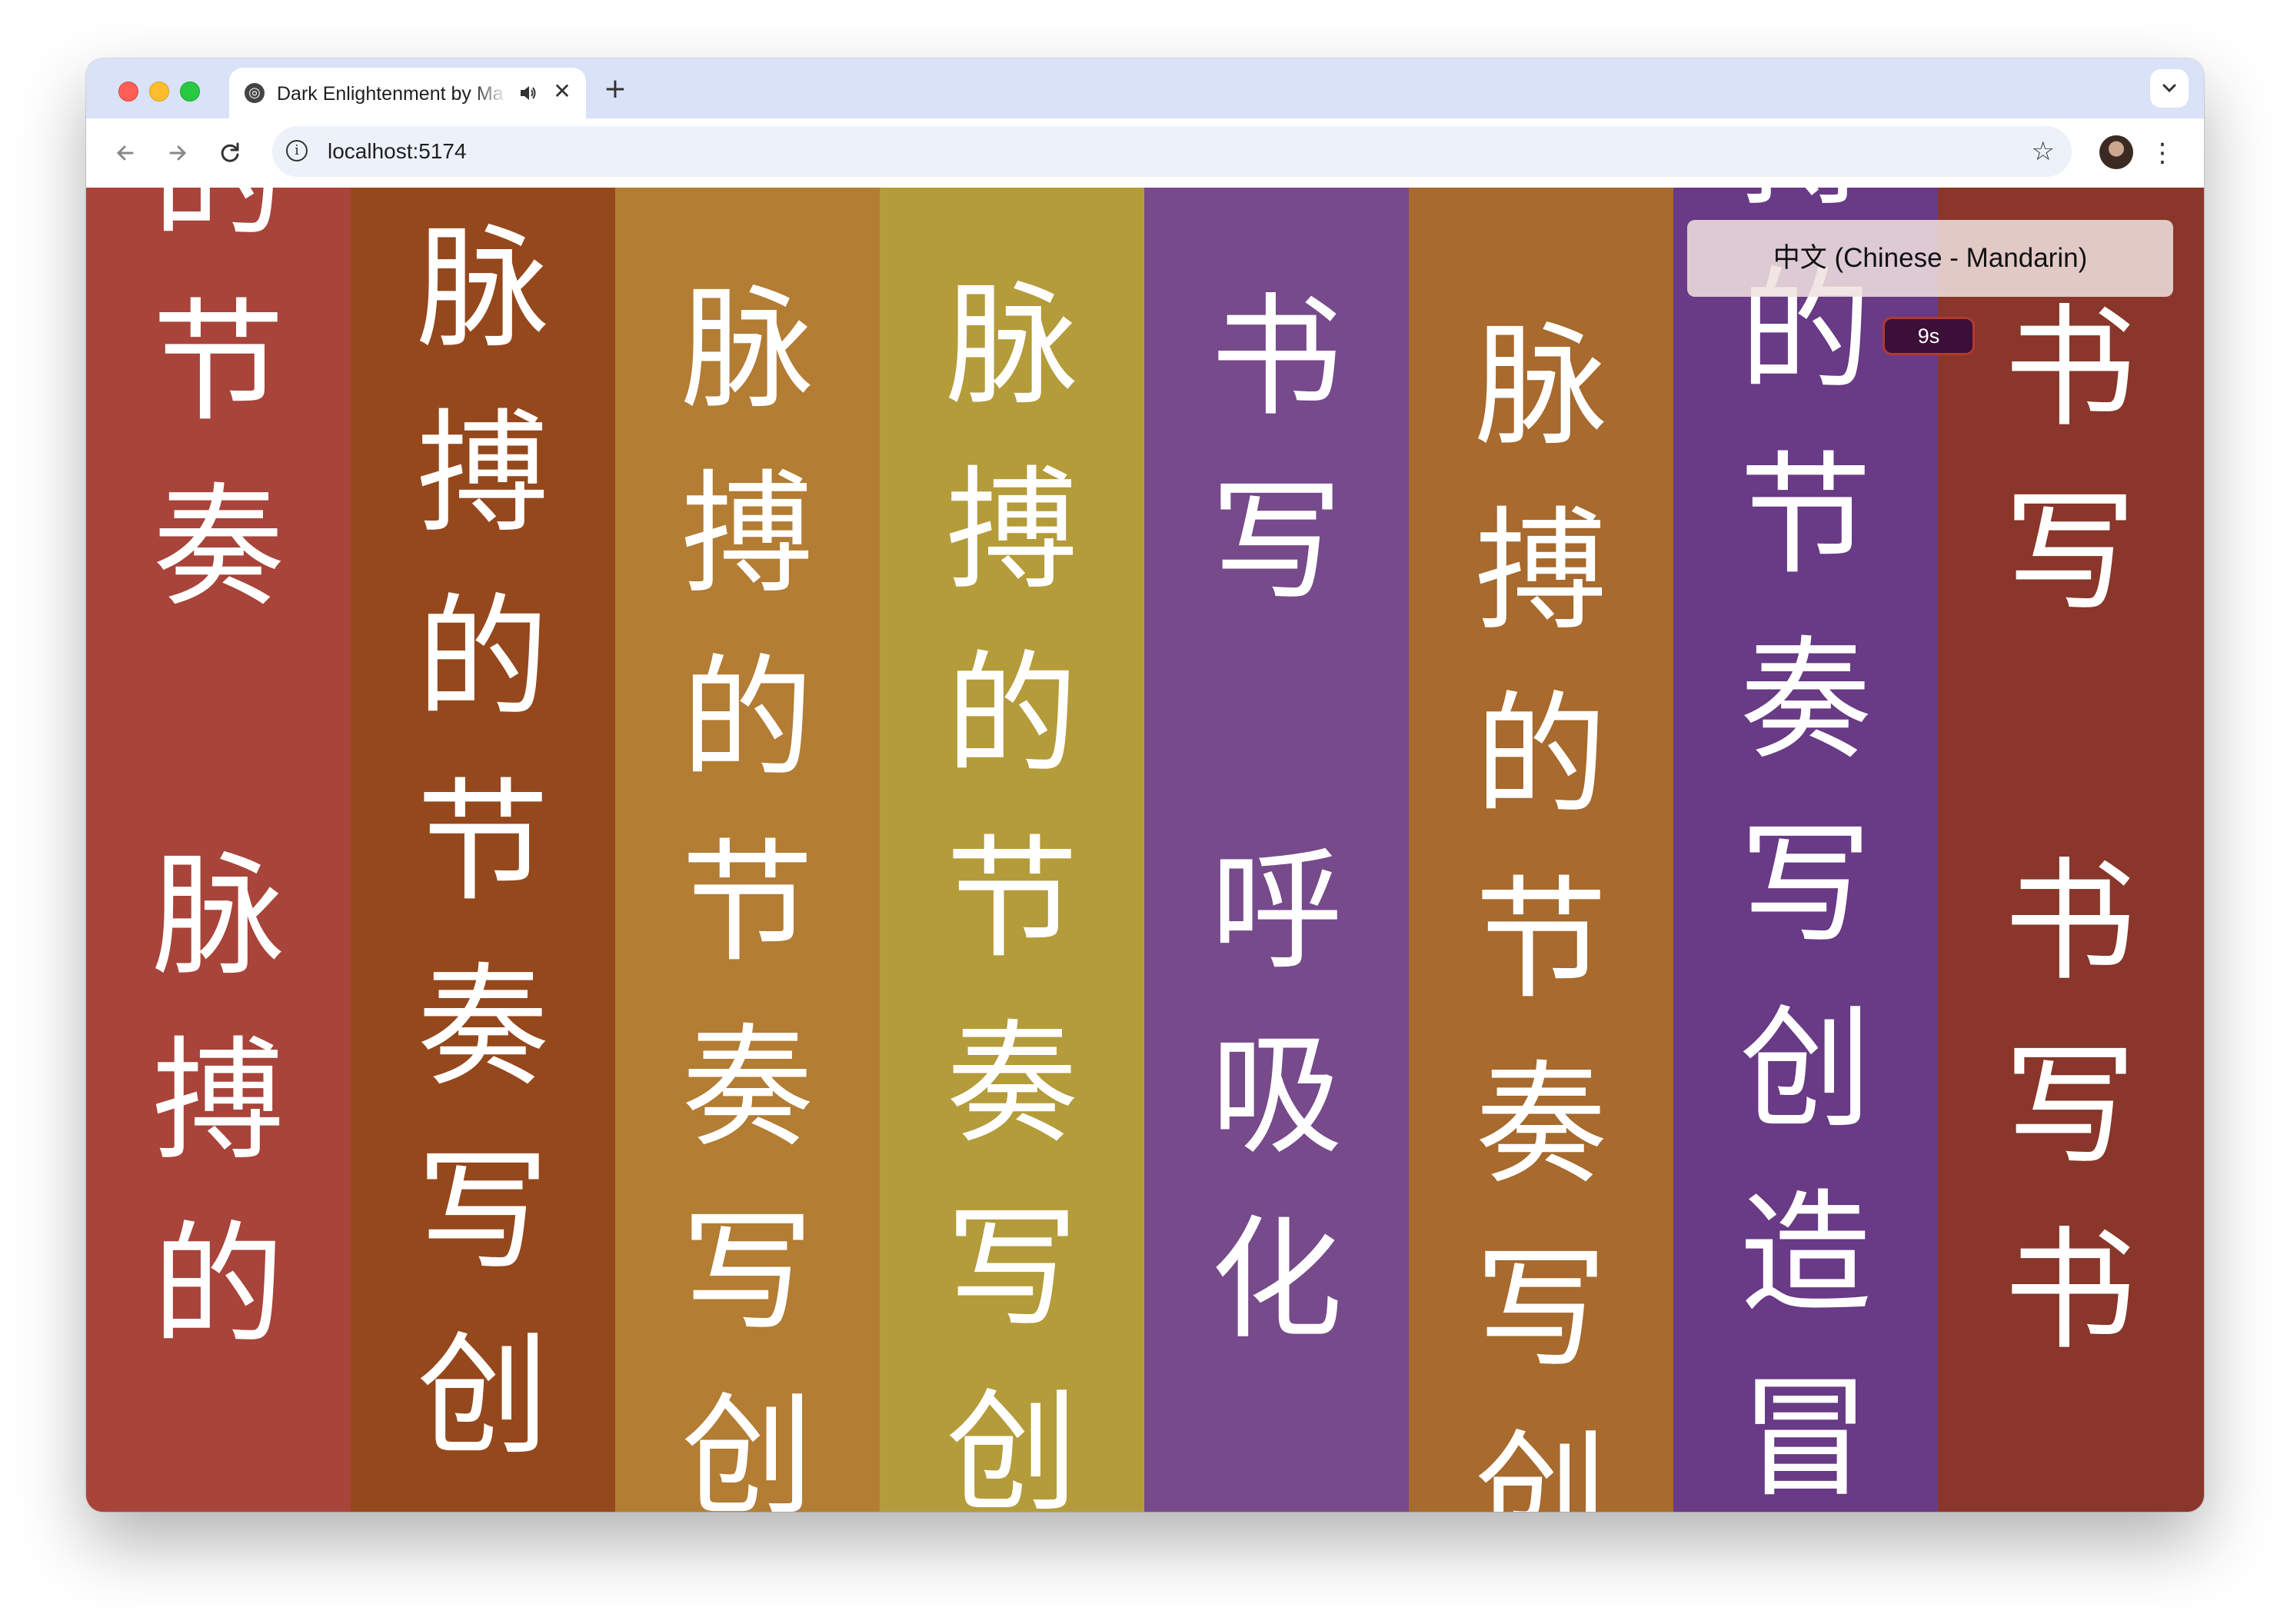  I want to click on timer-badge: 9s, so click(1929, 336).